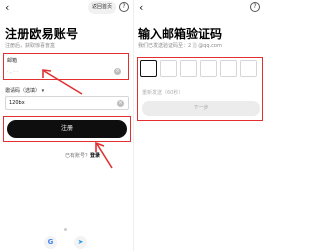  Describe the element at coordinates (66, 66) in the screenshot. I see `email-field-highlight: 邮箱 · , · · ×` at that location.